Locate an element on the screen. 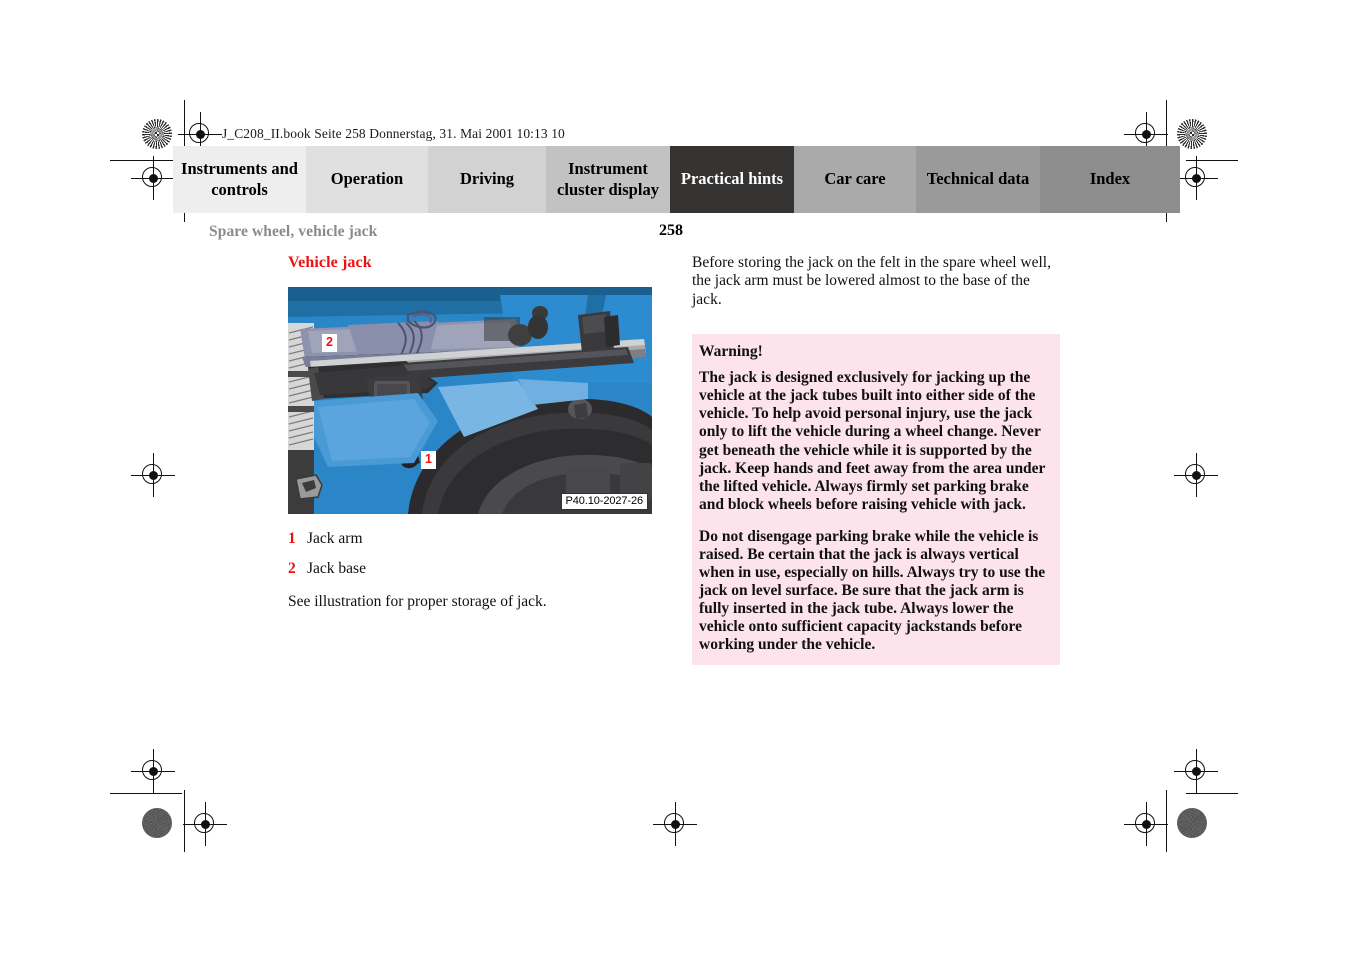 The width and height of the screenshot is (1351, 954). halftone-star-target-top-right is located at coordinates (1192, 134).